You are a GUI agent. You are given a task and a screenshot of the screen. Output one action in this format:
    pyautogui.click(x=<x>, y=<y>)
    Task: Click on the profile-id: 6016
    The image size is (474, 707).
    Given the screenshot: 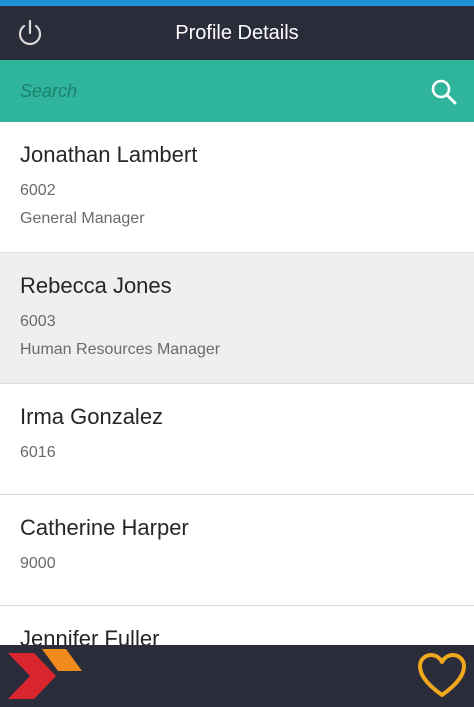 What is the action you would take?
    pyautogui.click(x=38, y=452)
    